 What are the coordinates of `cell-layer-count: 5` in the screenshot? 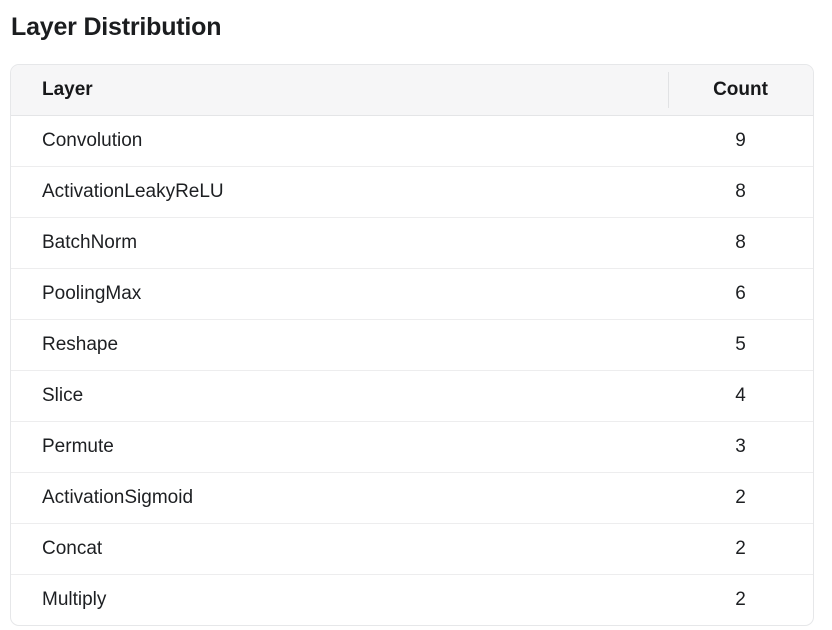 It's located at (740, 345).